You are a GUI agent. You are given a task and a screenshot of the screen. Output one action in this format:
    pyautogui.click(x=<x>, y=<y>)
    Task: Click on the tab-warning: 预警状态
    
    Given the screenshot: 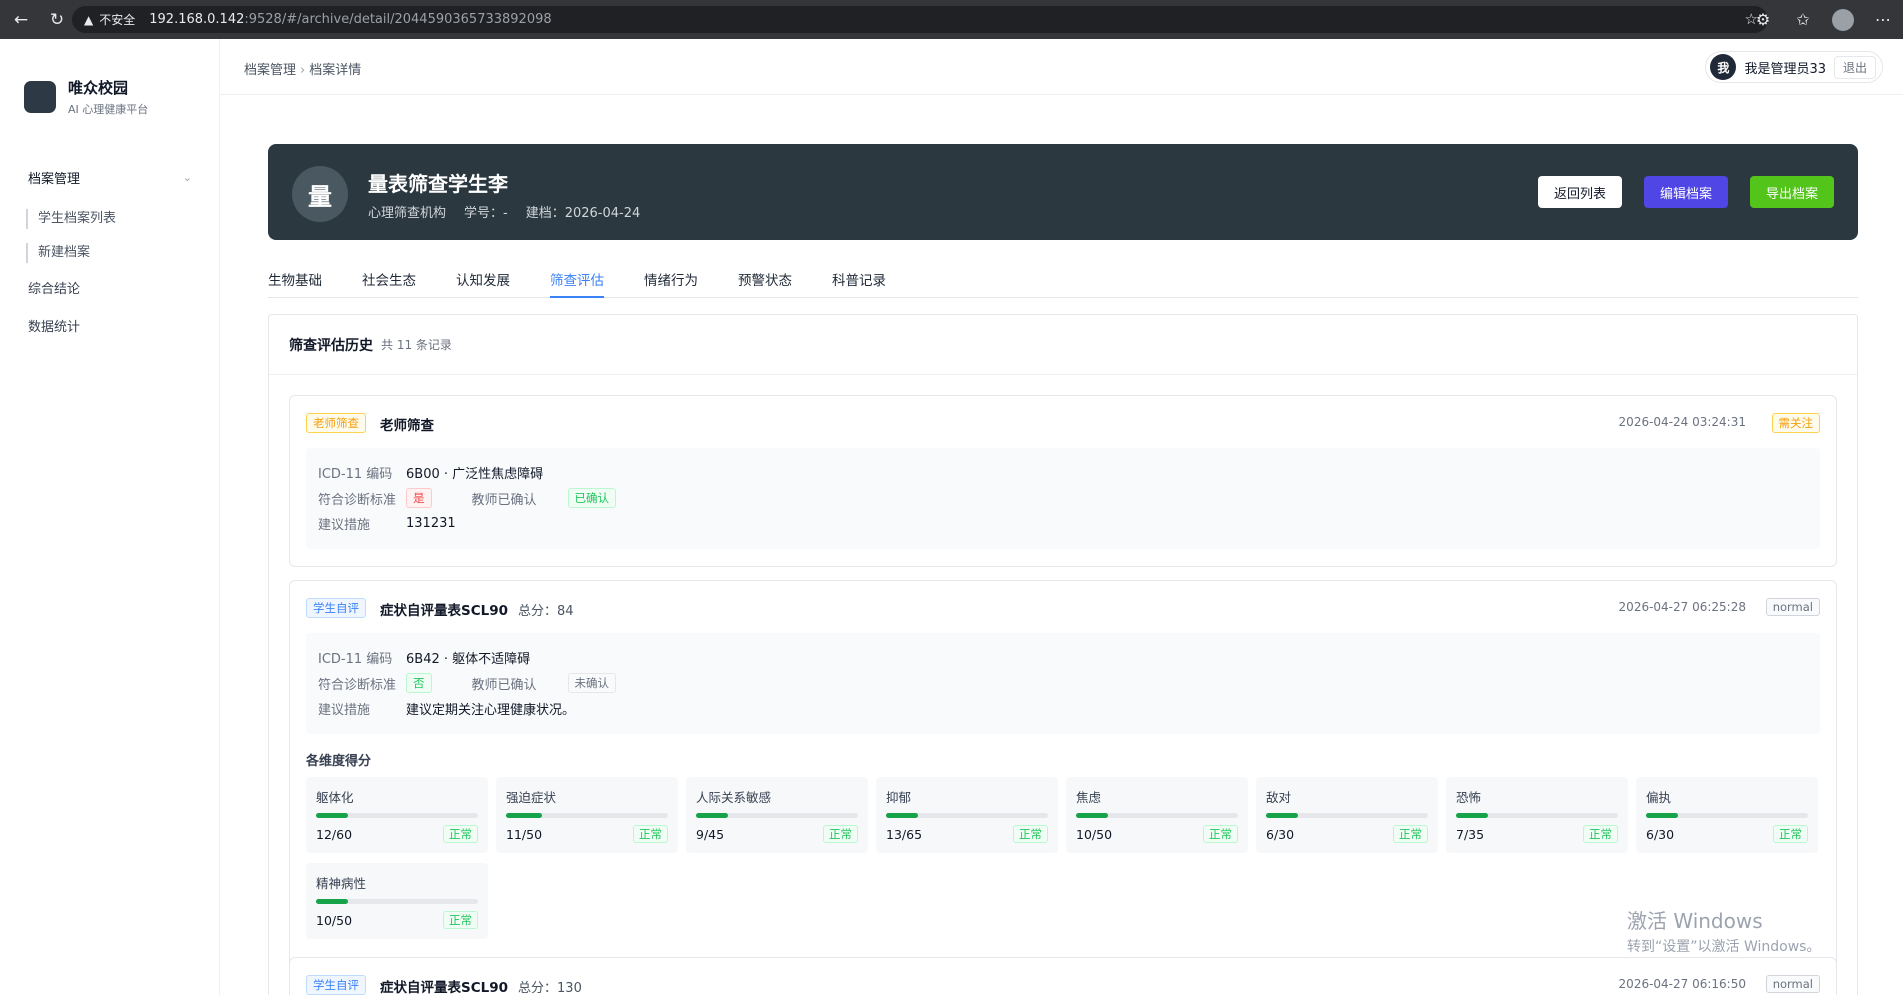 What is the action you would take?
    pyautogui.click(x=765, y=283)
    